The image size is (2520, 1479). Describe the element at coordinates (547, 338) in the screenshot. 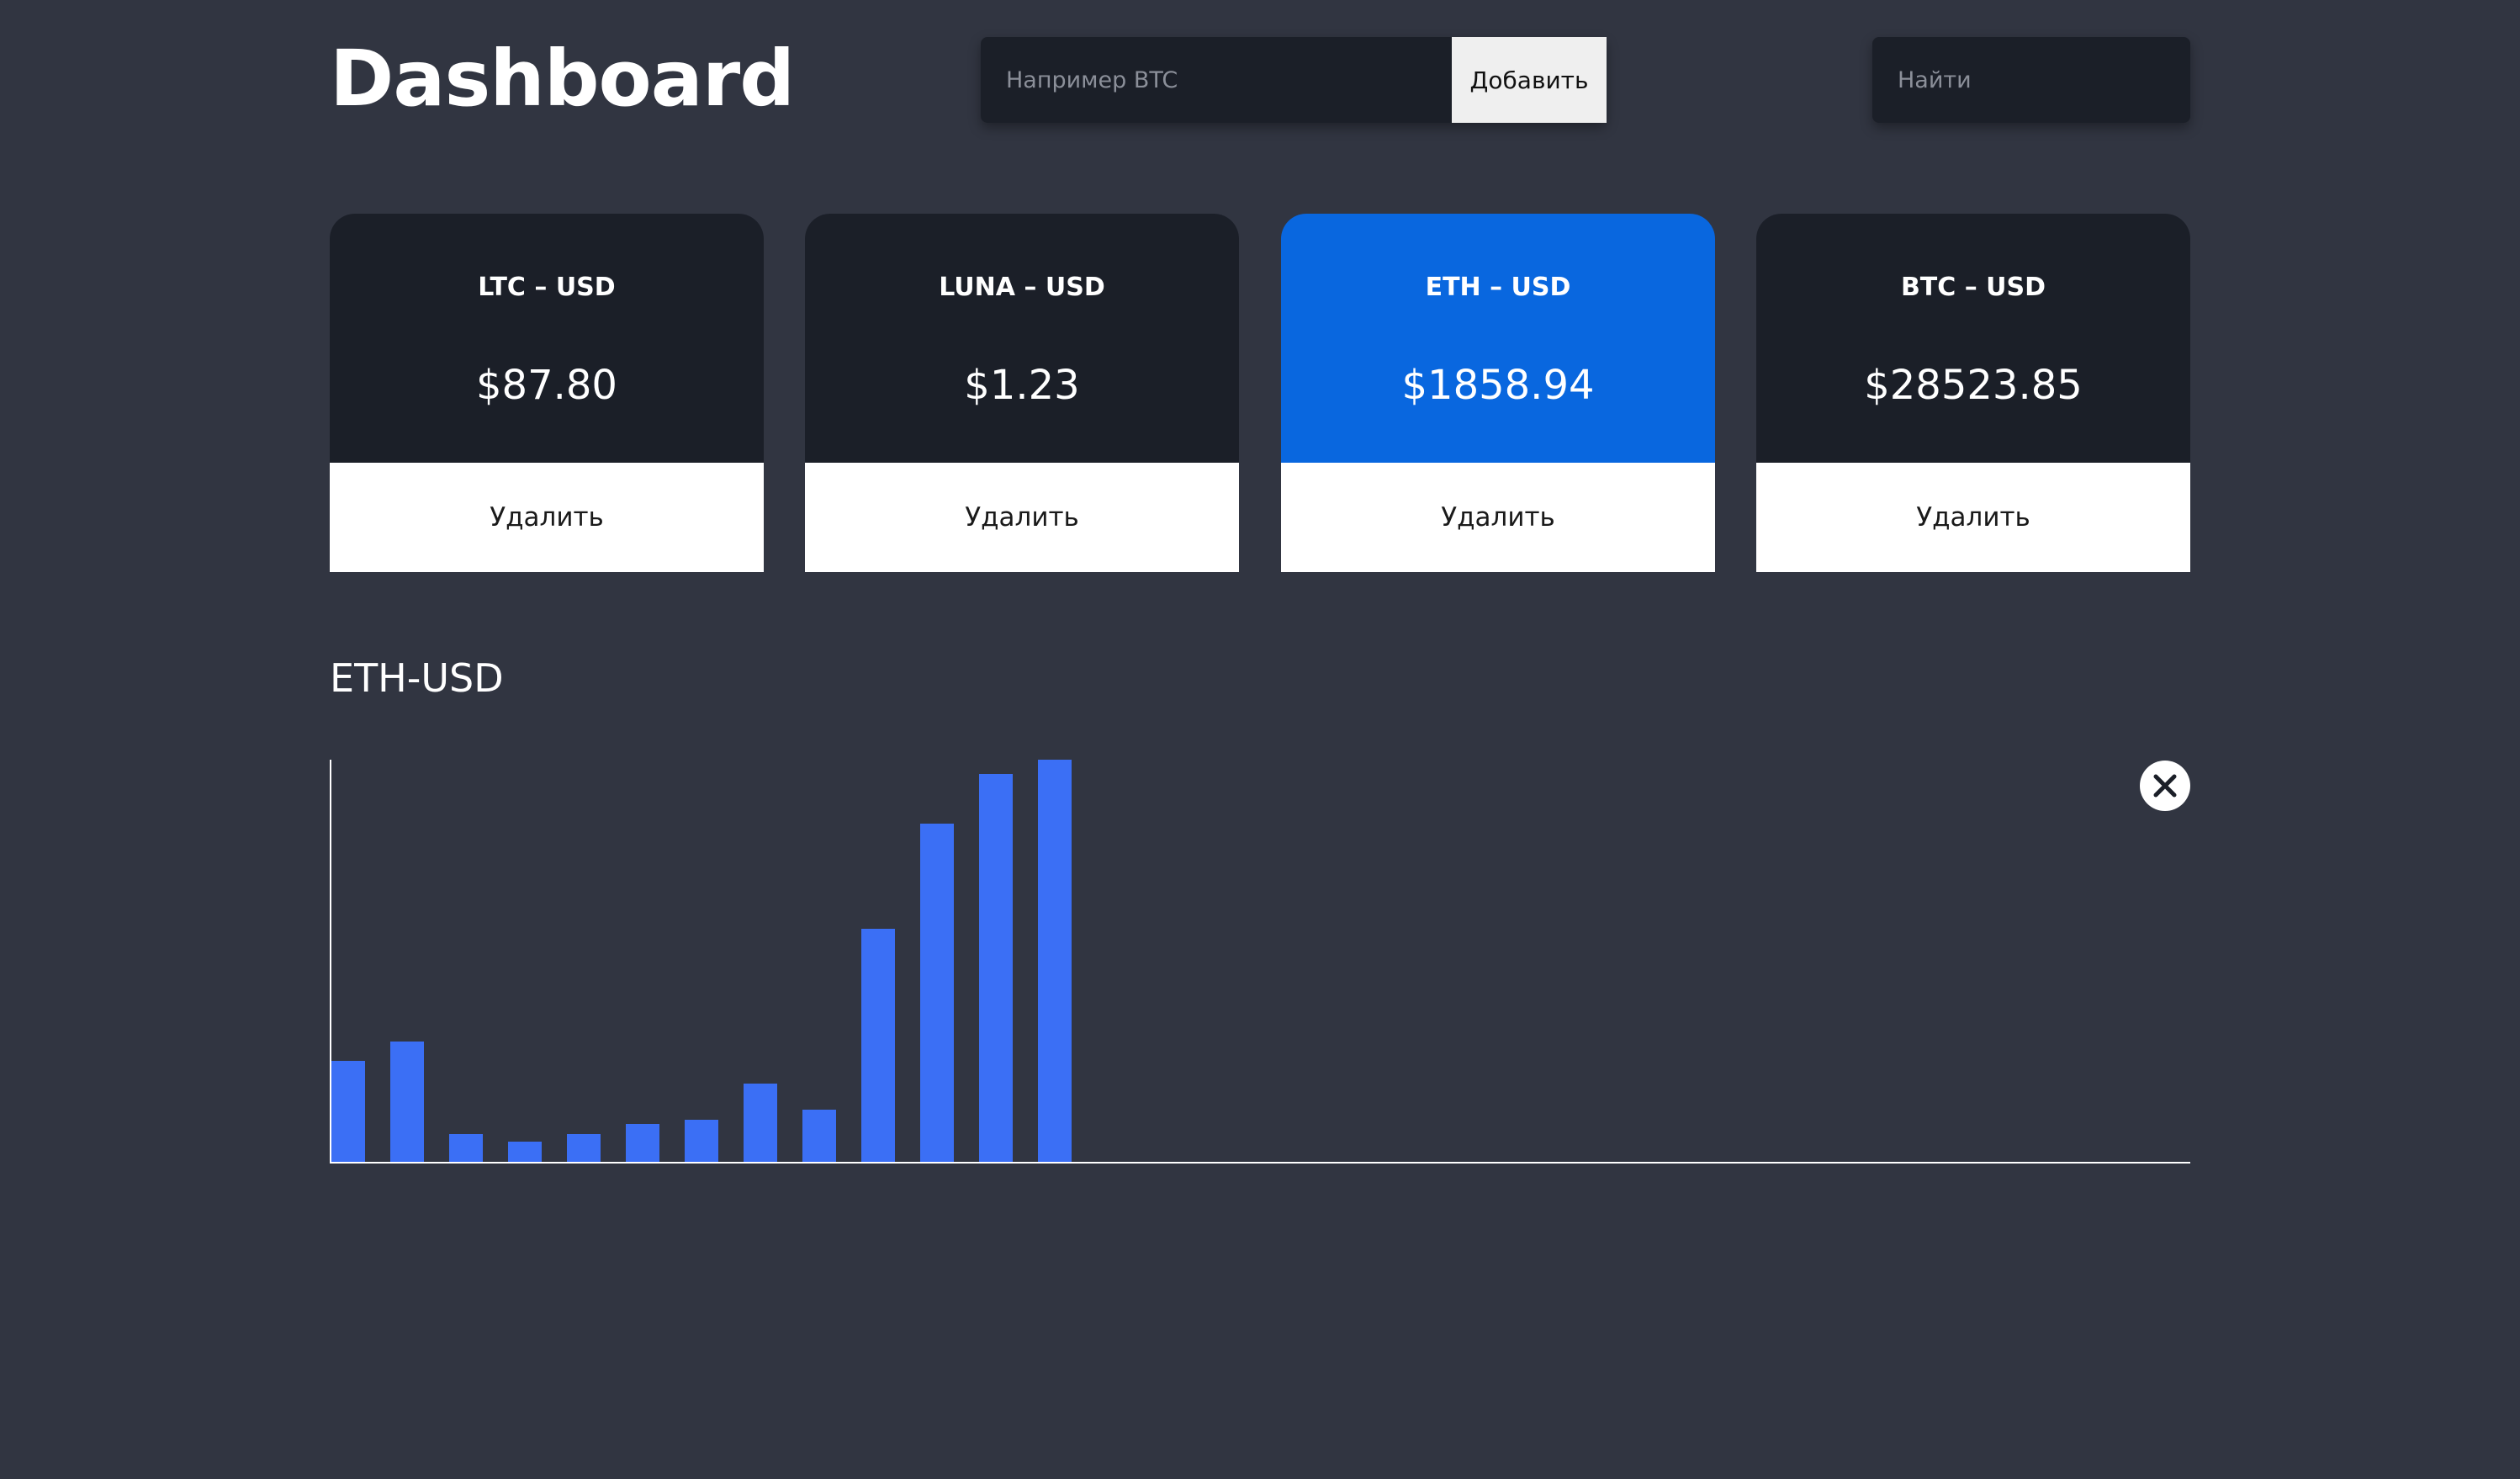

I see `card-header: LTC – USD $87.80` at that location.